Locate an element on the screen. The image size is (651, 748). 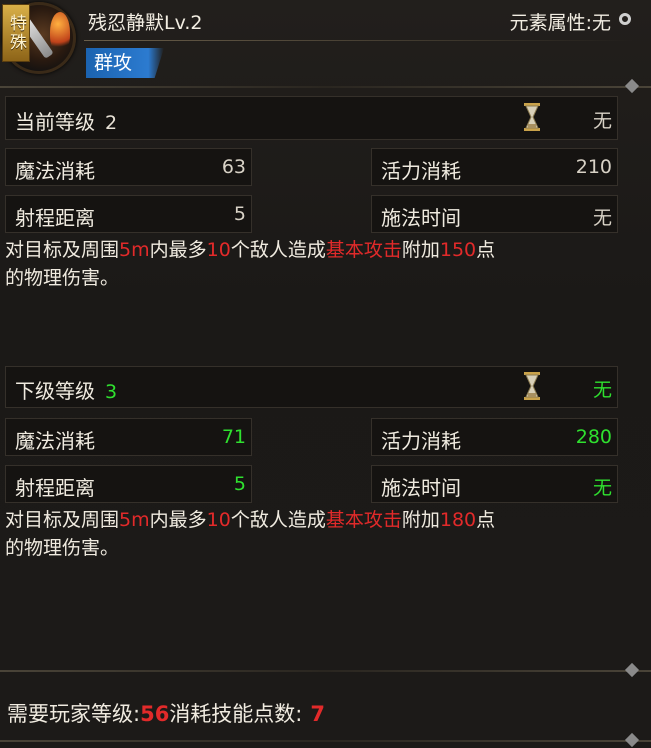
next-range-row: 射程距离 5 is located at coordinates (128, 484).